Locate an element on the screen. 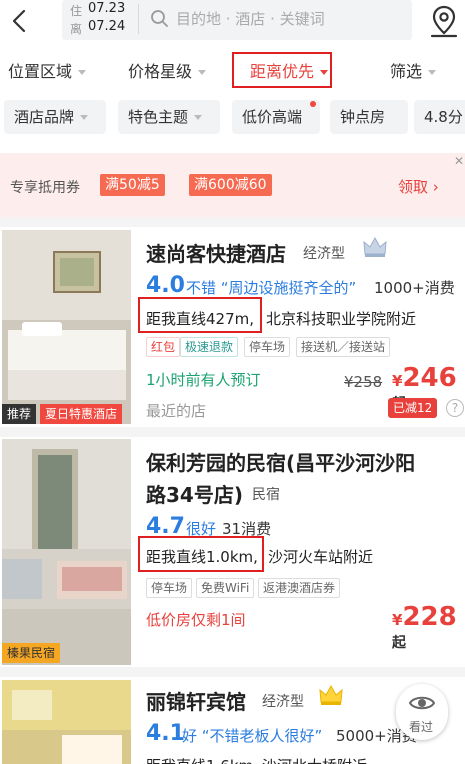 This screenshot has height=764, width=465. score-comment: 好 “不错老板人很好” is located at coordinates (252, 736).